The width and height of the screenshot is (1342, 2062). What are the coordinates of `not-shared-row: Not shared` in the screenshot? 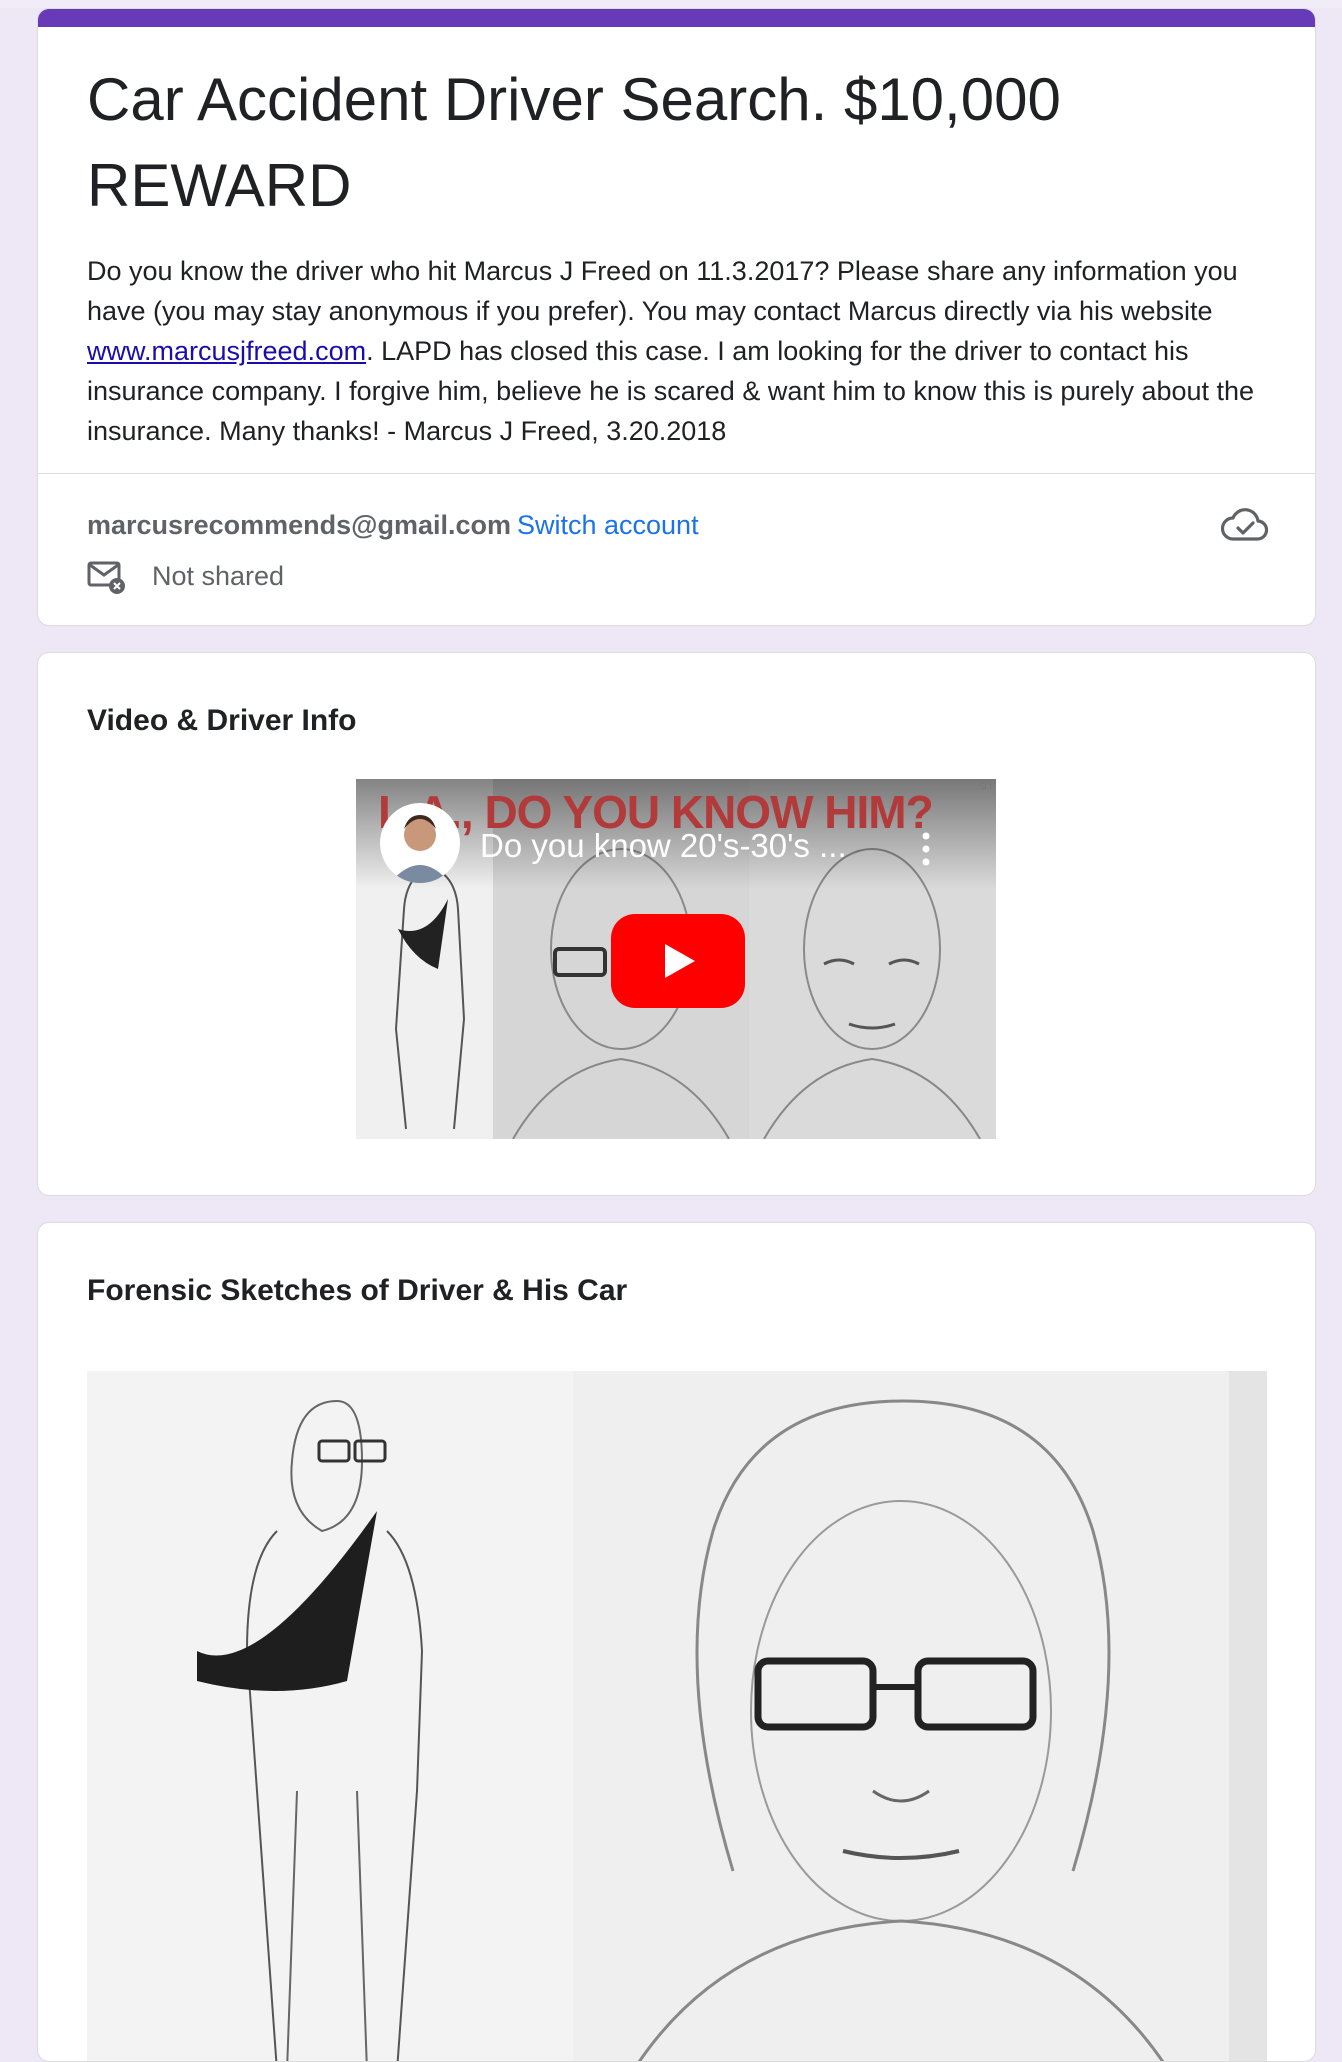 It's located at (185, 576).